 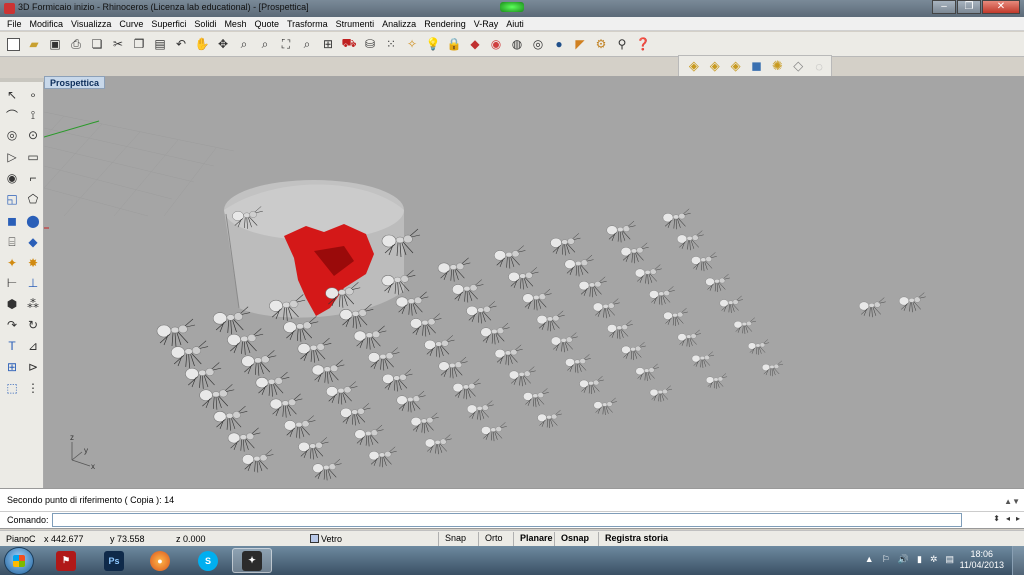 What do you see at coordinates (412, 44) in the screenshot?
I see `curve-points-icon: ✧` at bounding box center [412, 44].